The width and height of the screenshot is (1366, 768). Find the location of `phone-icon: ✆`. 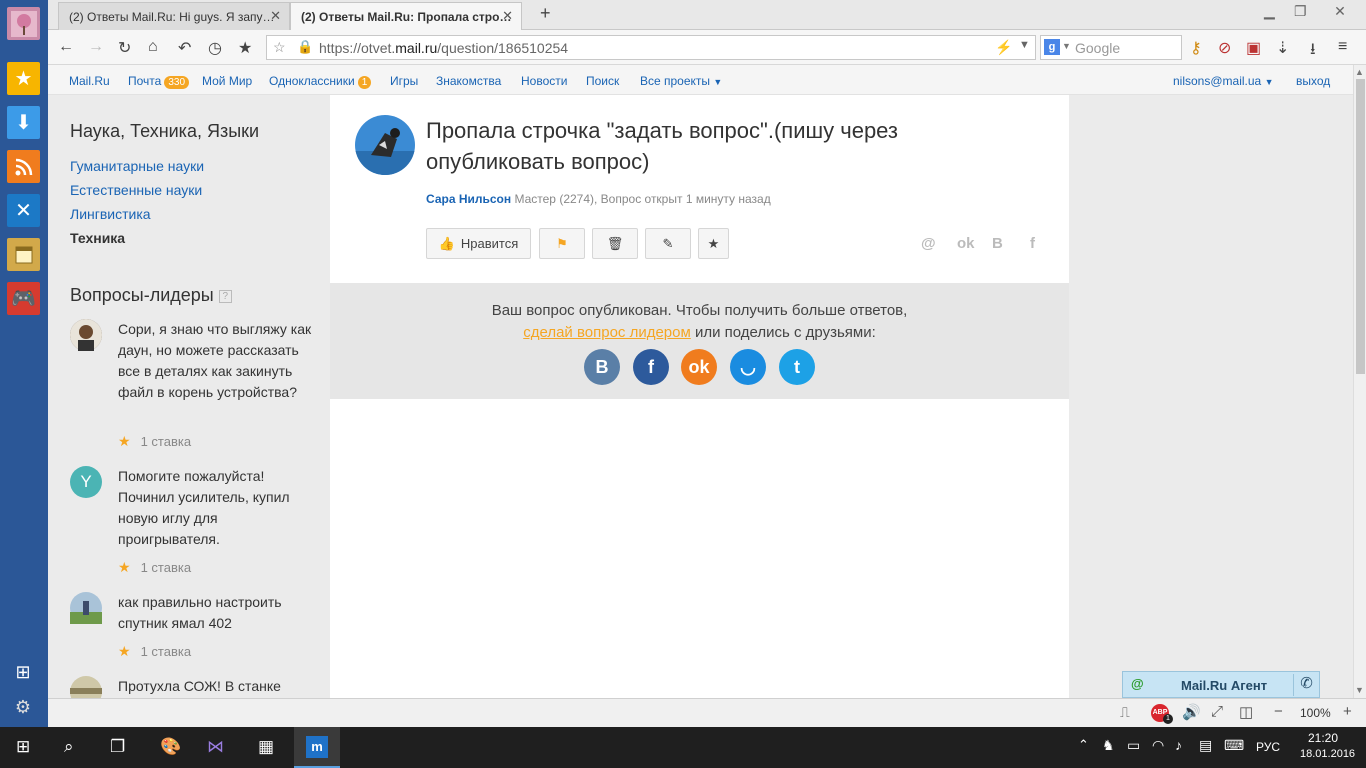

phone-icon: ✆ is located at coordinates (1306, 685).